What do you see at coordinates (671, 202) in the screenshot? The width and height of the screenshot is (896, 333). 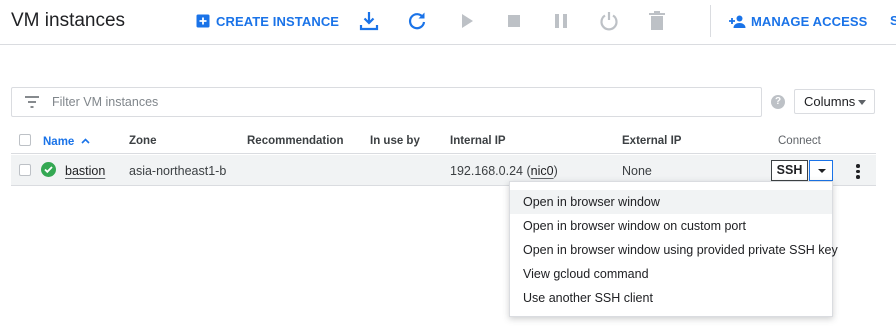 I see `menu-item-open-browser: Open in browser window` at bounding box center [671, 202].